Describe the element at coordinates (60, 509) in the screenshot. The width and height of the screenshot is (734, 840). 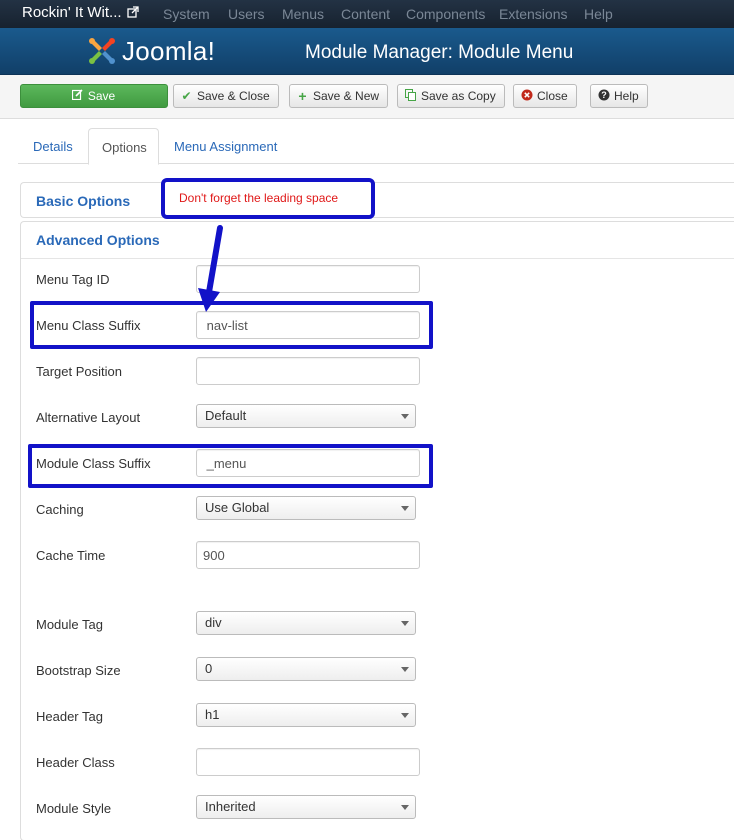
I see `caching-label: Caching` at that location.